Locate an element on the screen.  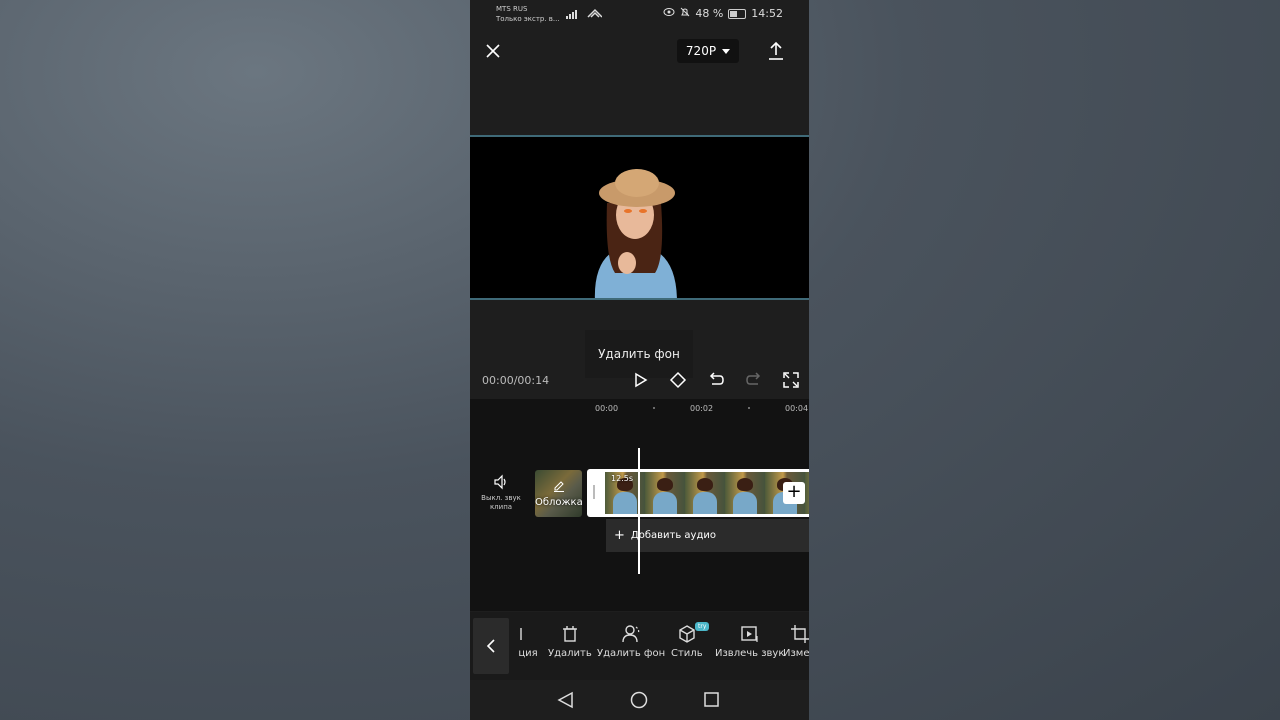
tool-extract-audio: Извлечь звук is located at coordinates (749, 641).